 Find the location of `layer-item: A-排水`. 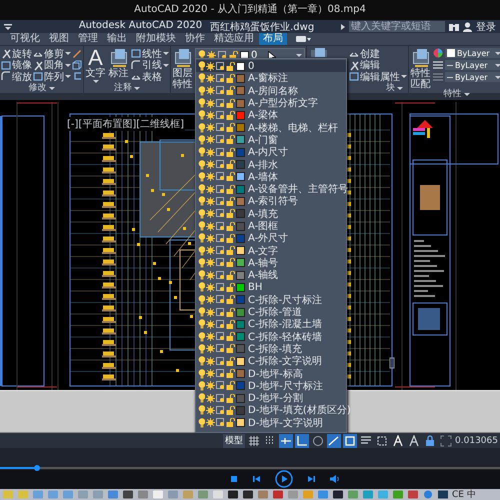

layer-item: A-排水 is located at coordinates (271, 164).